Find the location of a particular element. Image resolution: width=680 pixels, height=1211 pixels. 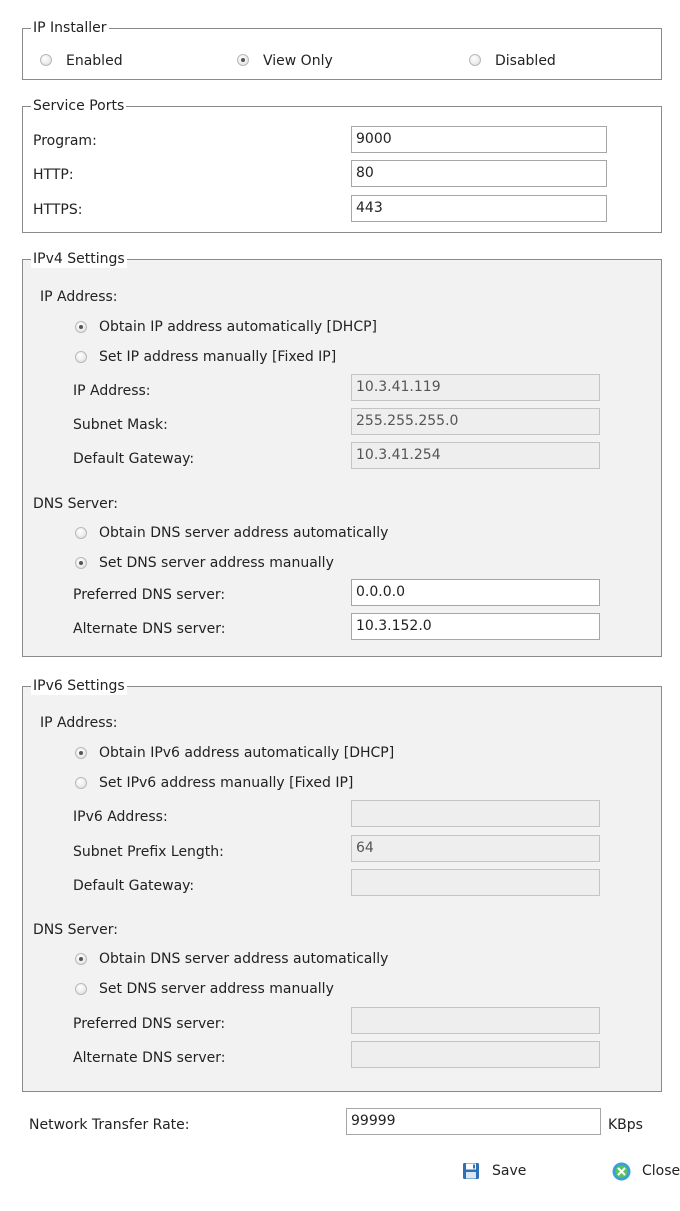

ipv6-obtain-dns-auto-label: Obtain DNS server address automatically is located at coordinates (243, 959).